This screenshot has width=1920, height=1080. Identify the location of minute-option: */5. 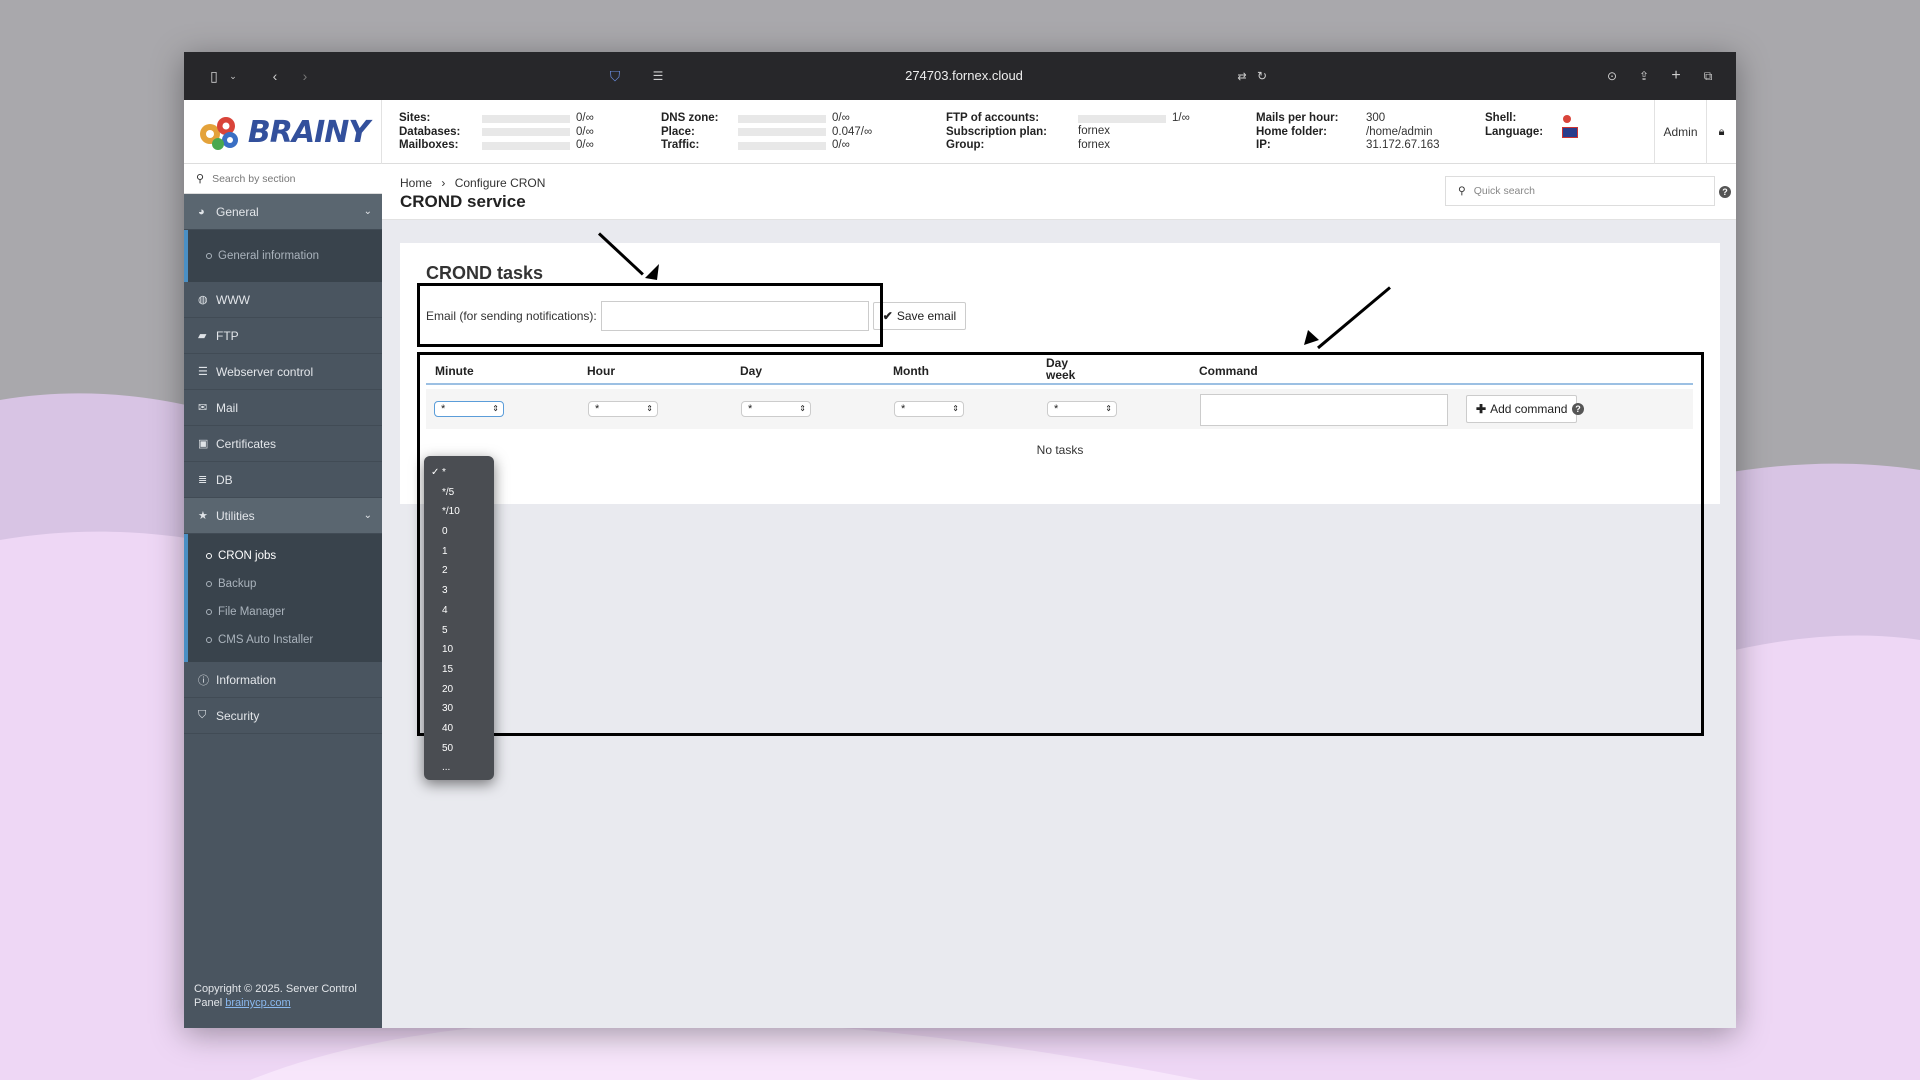
(459, 493).